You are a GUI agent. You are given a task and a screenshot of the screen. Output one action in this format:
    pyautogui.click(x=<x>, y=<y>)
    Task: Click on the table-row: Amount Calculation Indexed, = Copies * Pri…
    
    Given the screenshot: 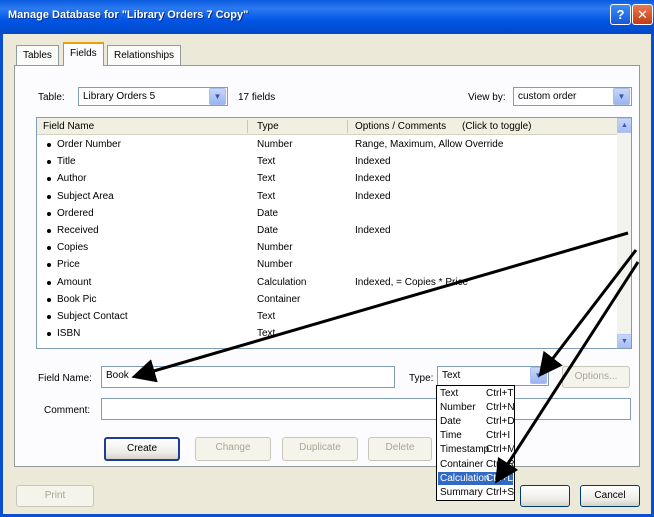 What is the action you would take?
    pyautogui.click(x=327, y=283)
    